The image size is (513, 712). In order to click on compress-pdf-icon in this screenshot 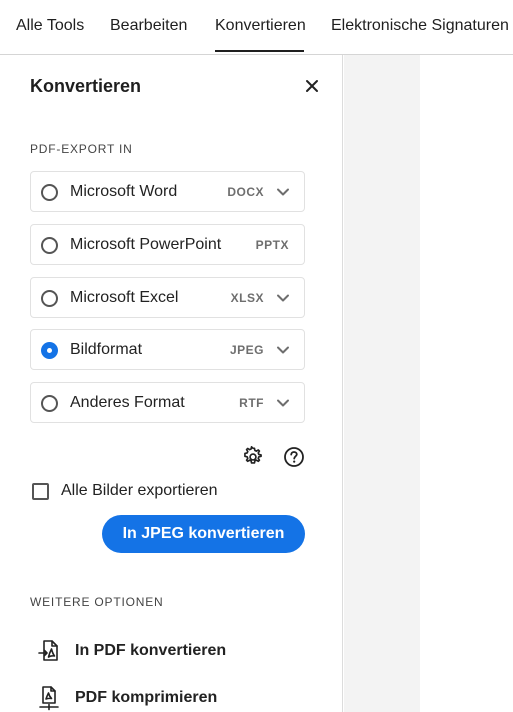, I will do `click(49, 698)`.